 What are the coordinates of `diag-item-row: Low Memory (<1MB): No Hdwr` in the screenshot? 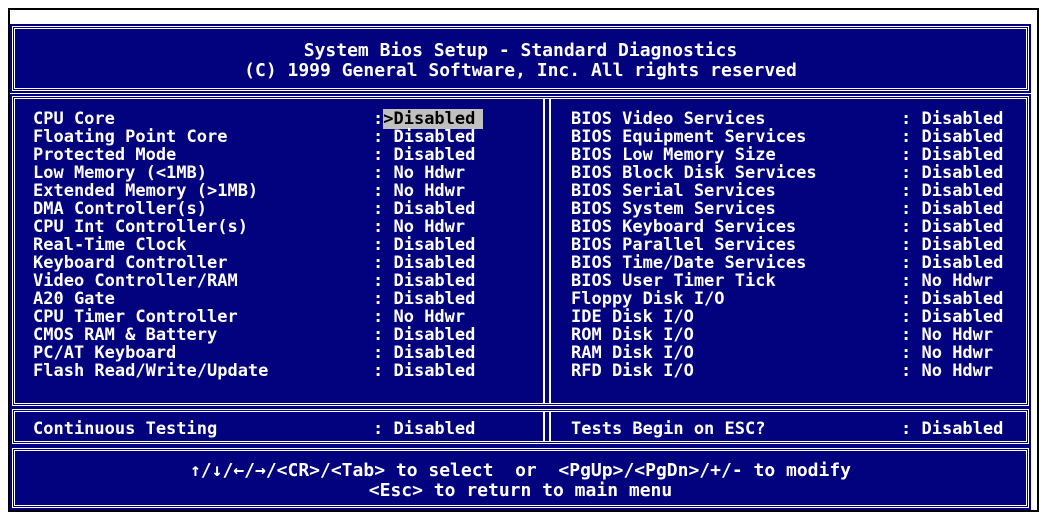 It's located at (285, 173).